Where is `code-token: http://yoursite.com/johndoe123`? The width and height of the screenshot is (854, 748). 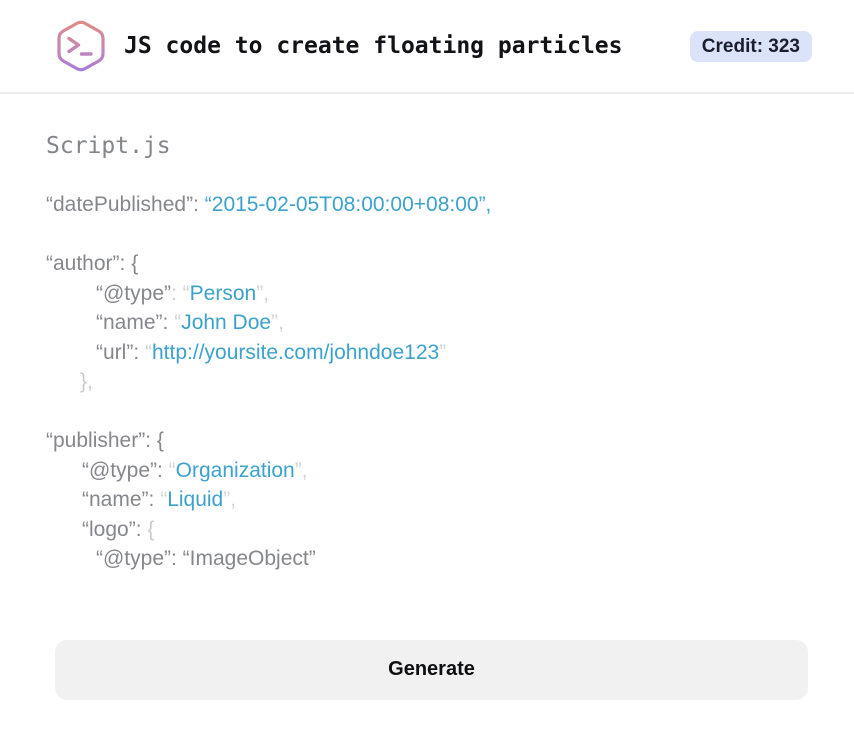
code-token: http://yoursite.com/johndoe123 is located at coordinates (296, 352).